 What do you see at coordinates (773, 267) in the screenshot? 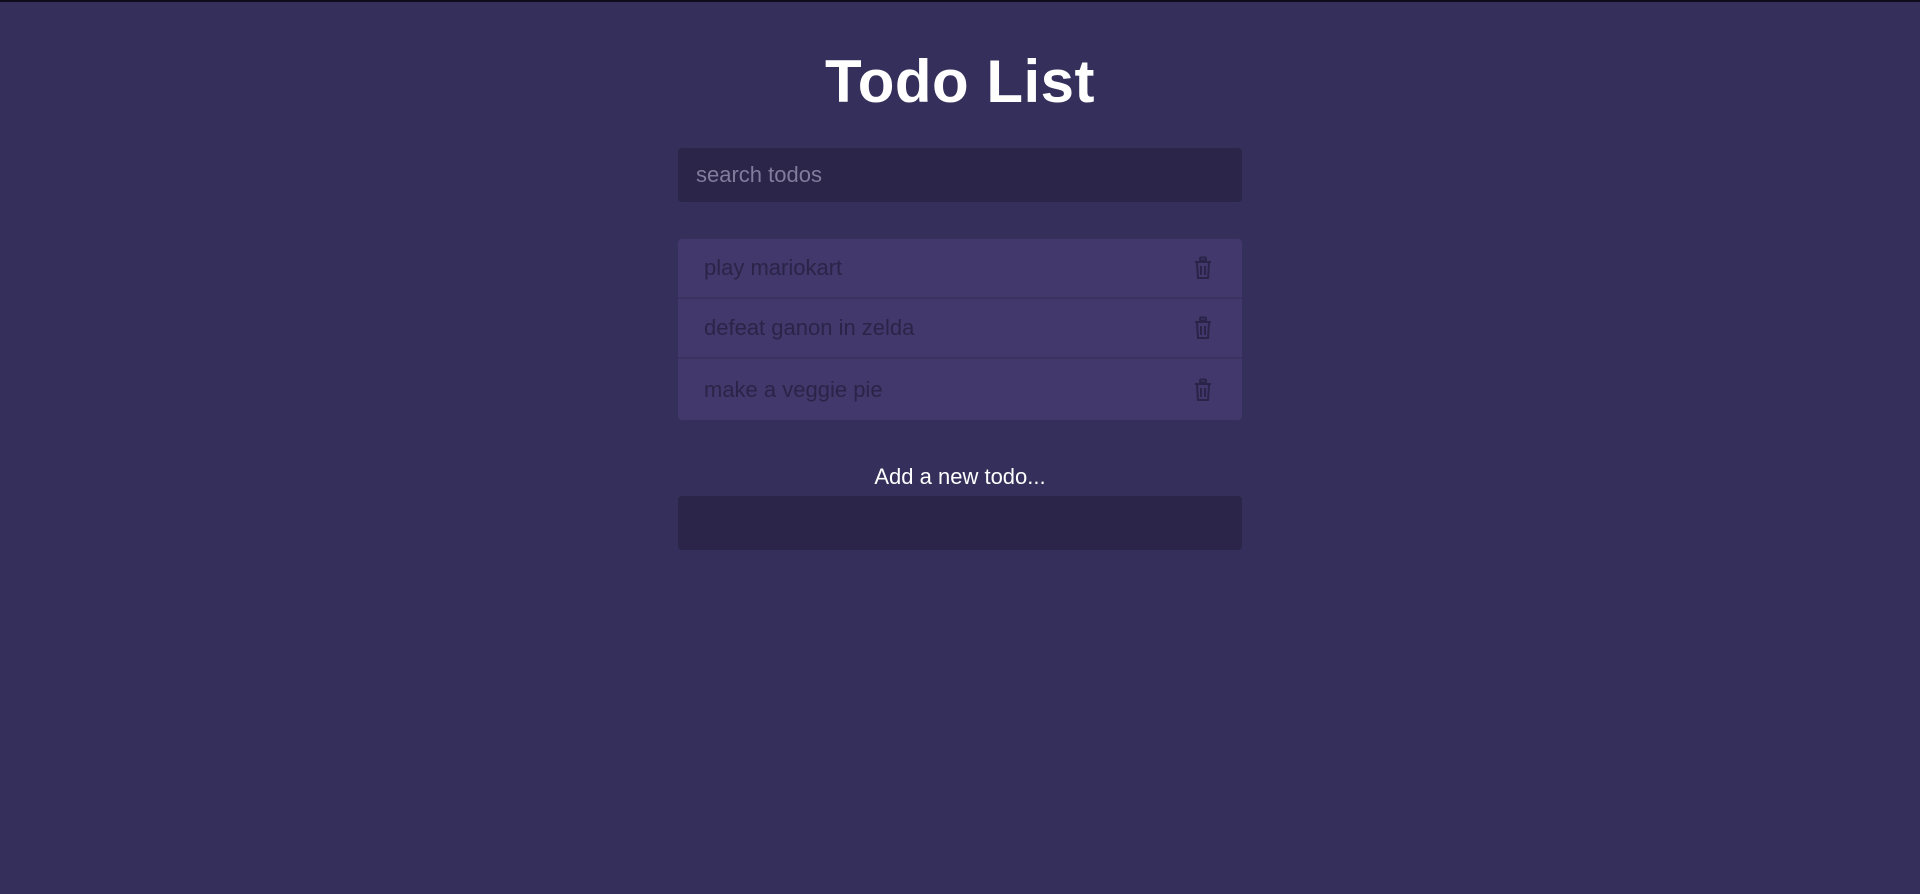
I see `todo-text: play mariokart` at bounding box center [773, 267].